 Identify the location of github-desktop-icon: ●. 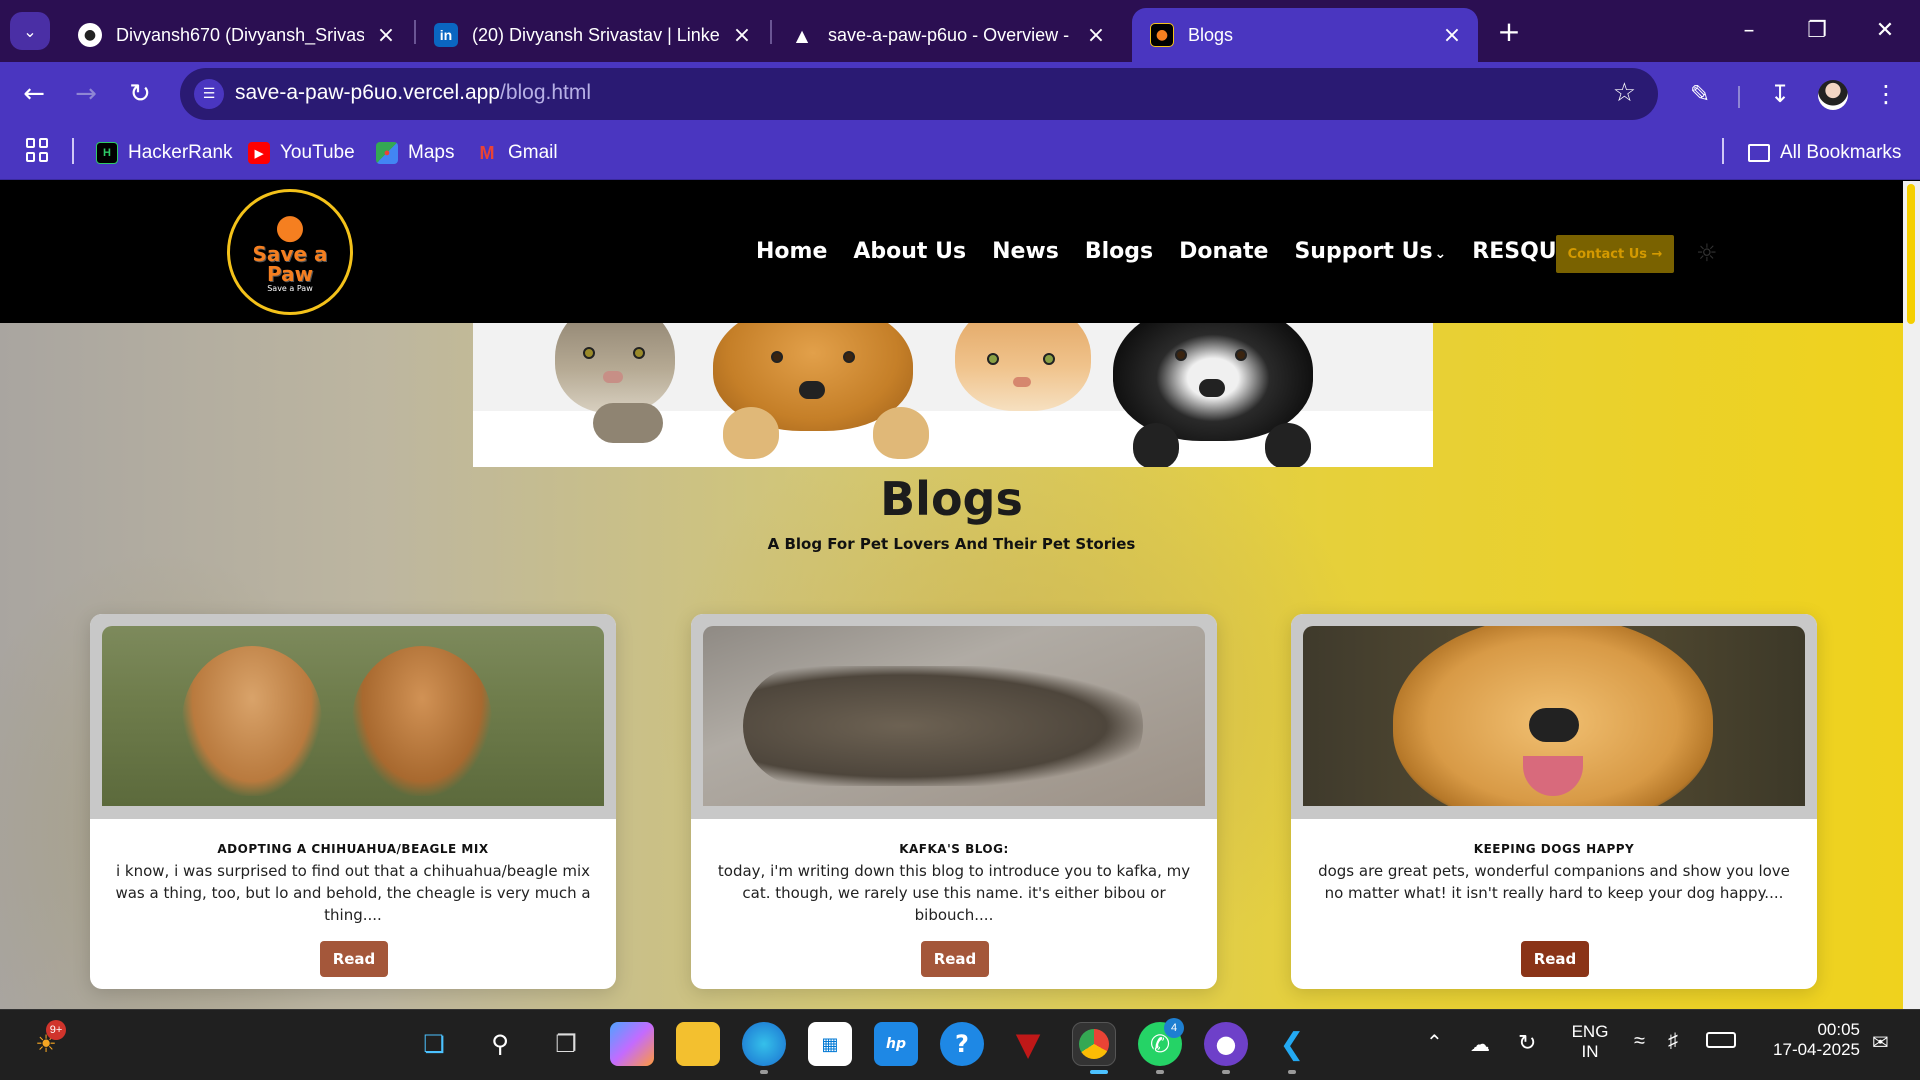
(1226, 1044).